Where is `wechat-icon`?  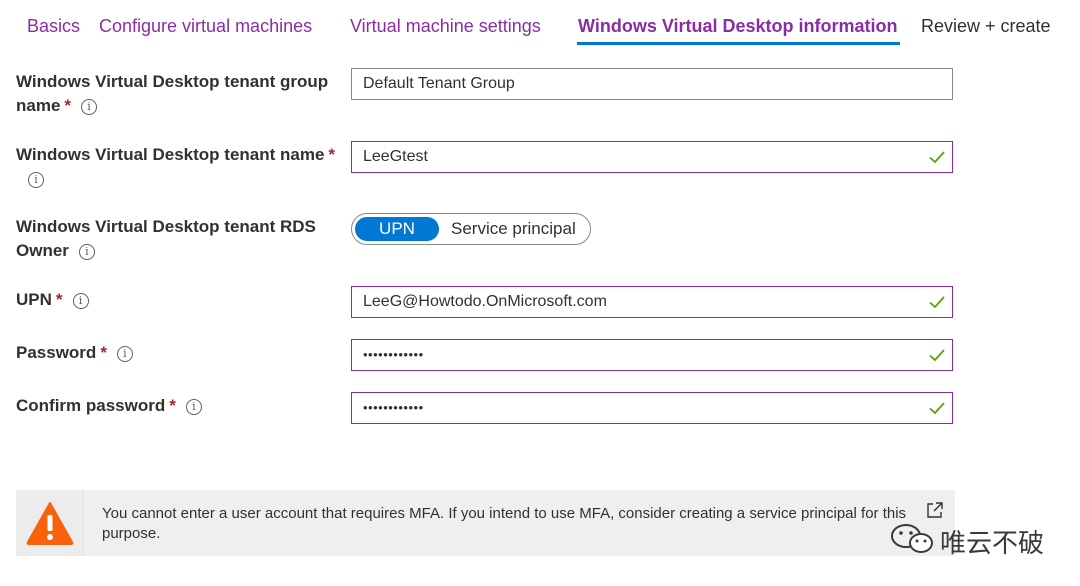 wechat-icon is located at coordinates (912, 538).